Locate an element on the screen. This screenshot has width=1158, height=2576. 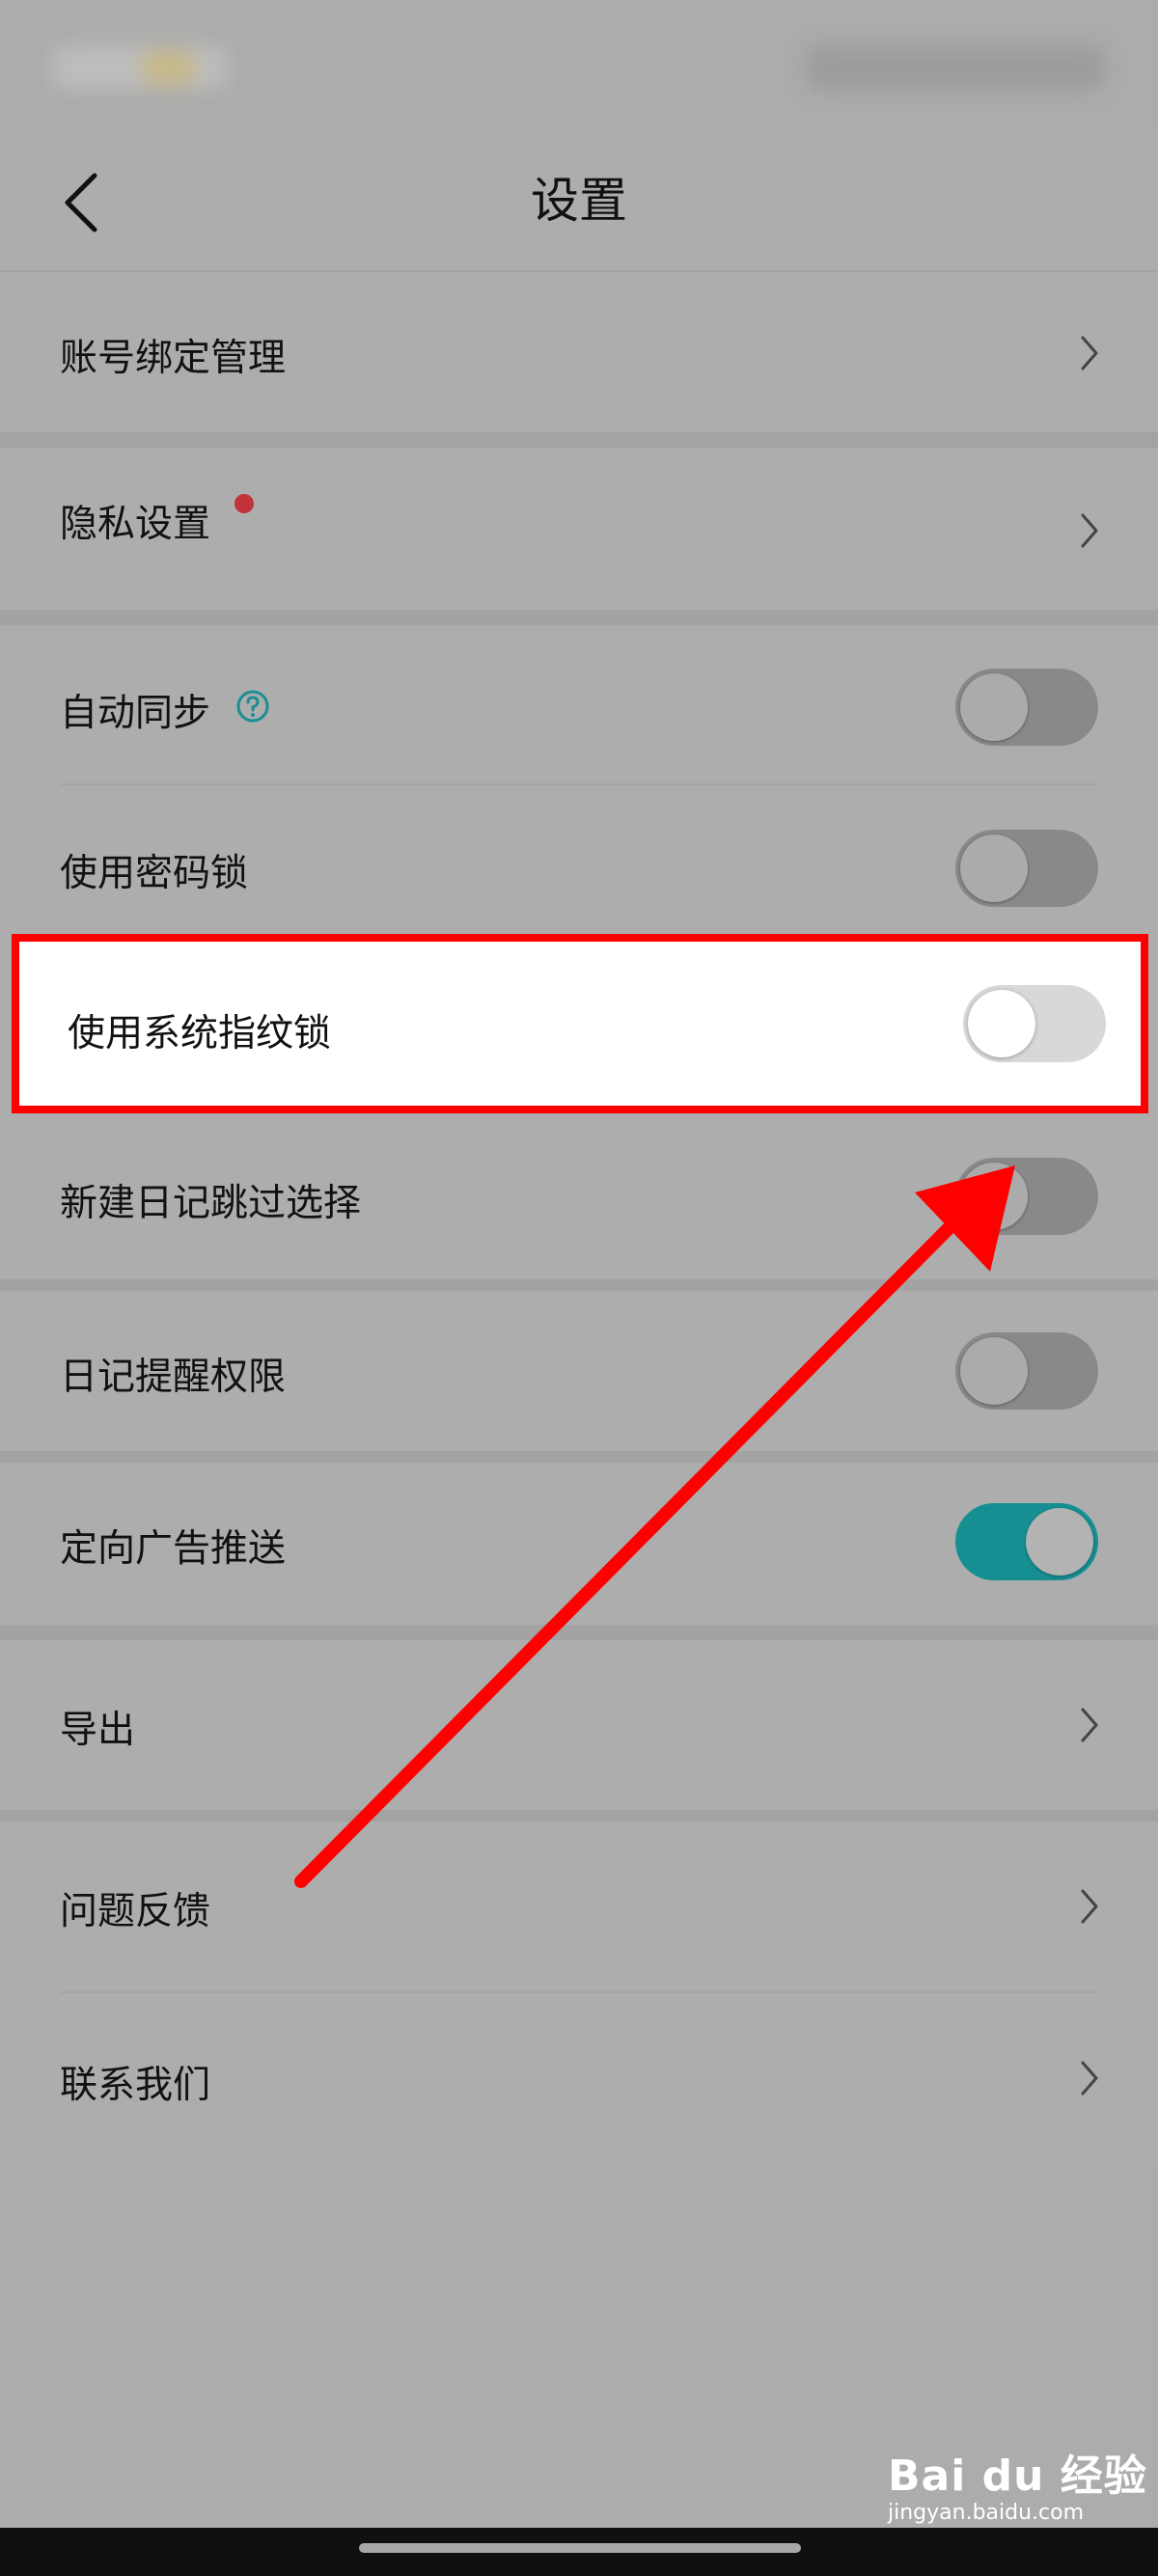
watermark-brand: Bai du 经验 is located at coordinates (1017, 2476).